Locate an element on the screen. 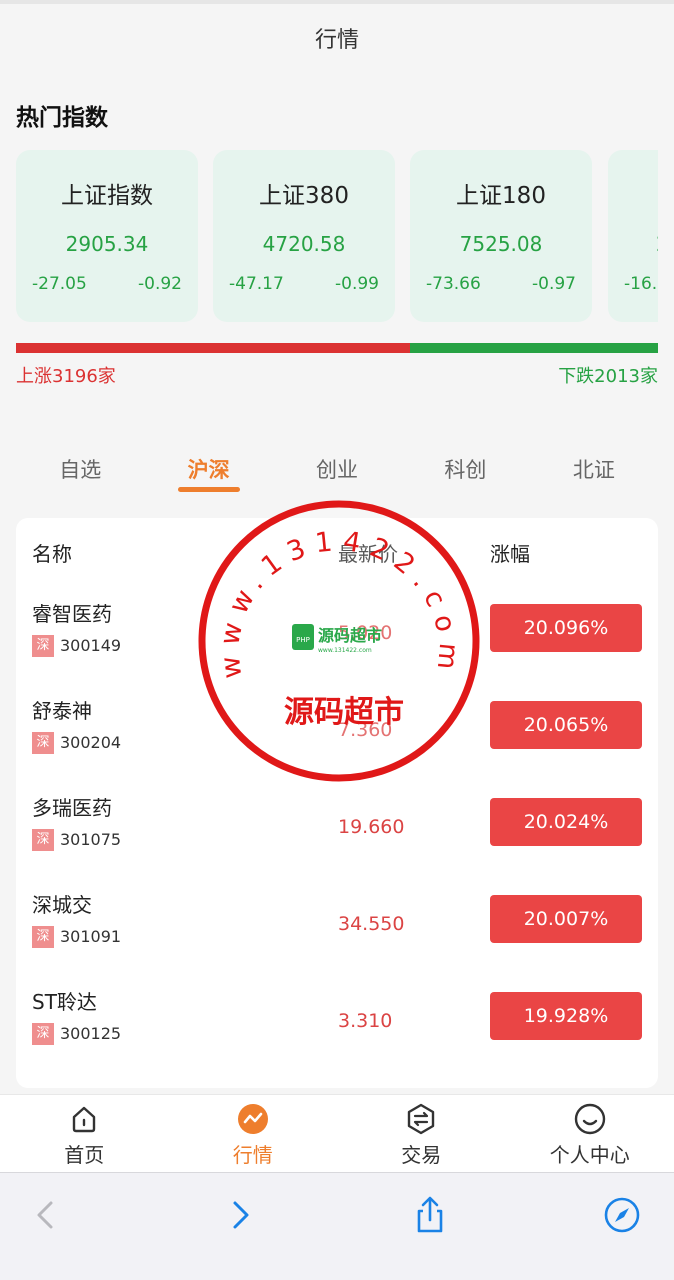 Image resolution: width=674 pixels, height=1280 pixels. stock-code: 300149 is located at coordinates (91, 645).